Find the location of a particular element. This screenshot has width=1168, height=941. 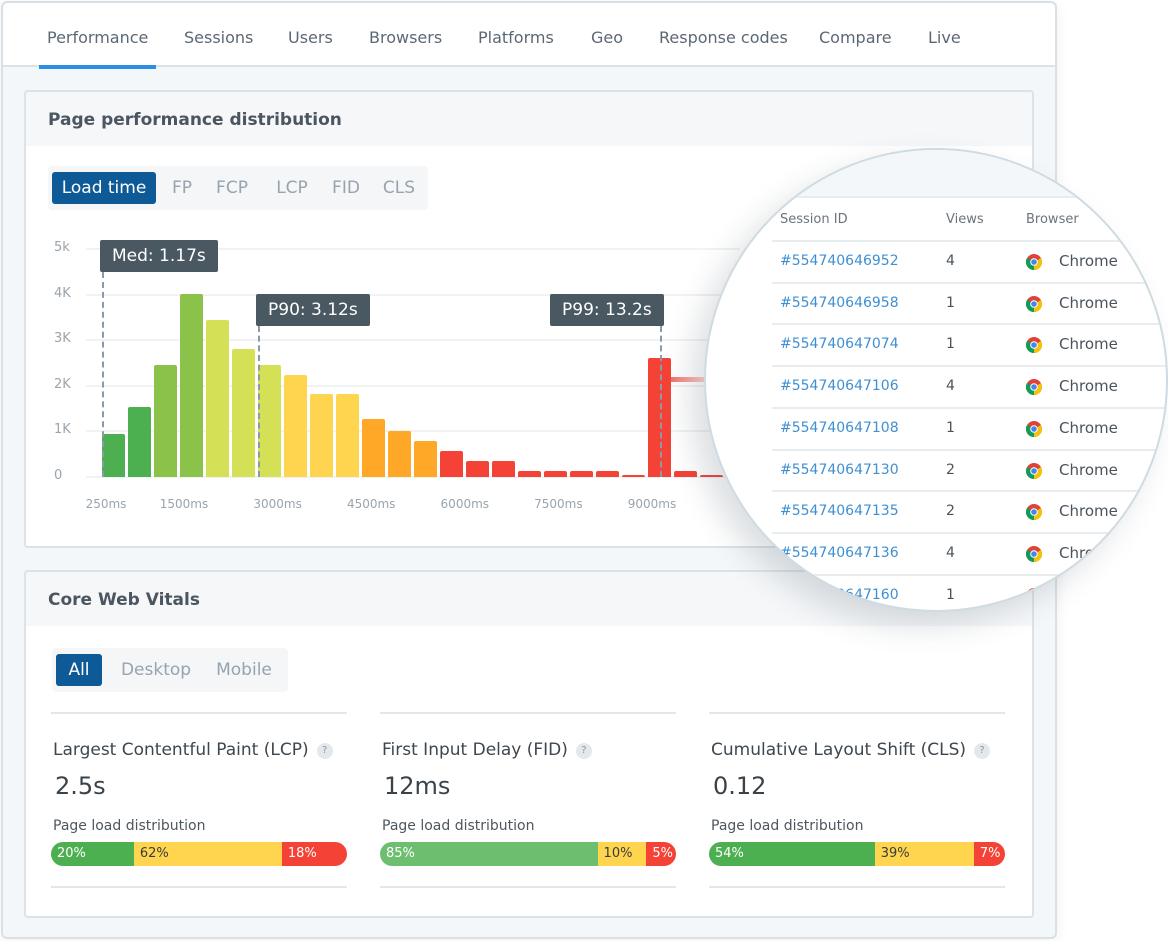

metric-tabs: Load time FP FCP LCP FID CLS is located at coordinates (238, 188).